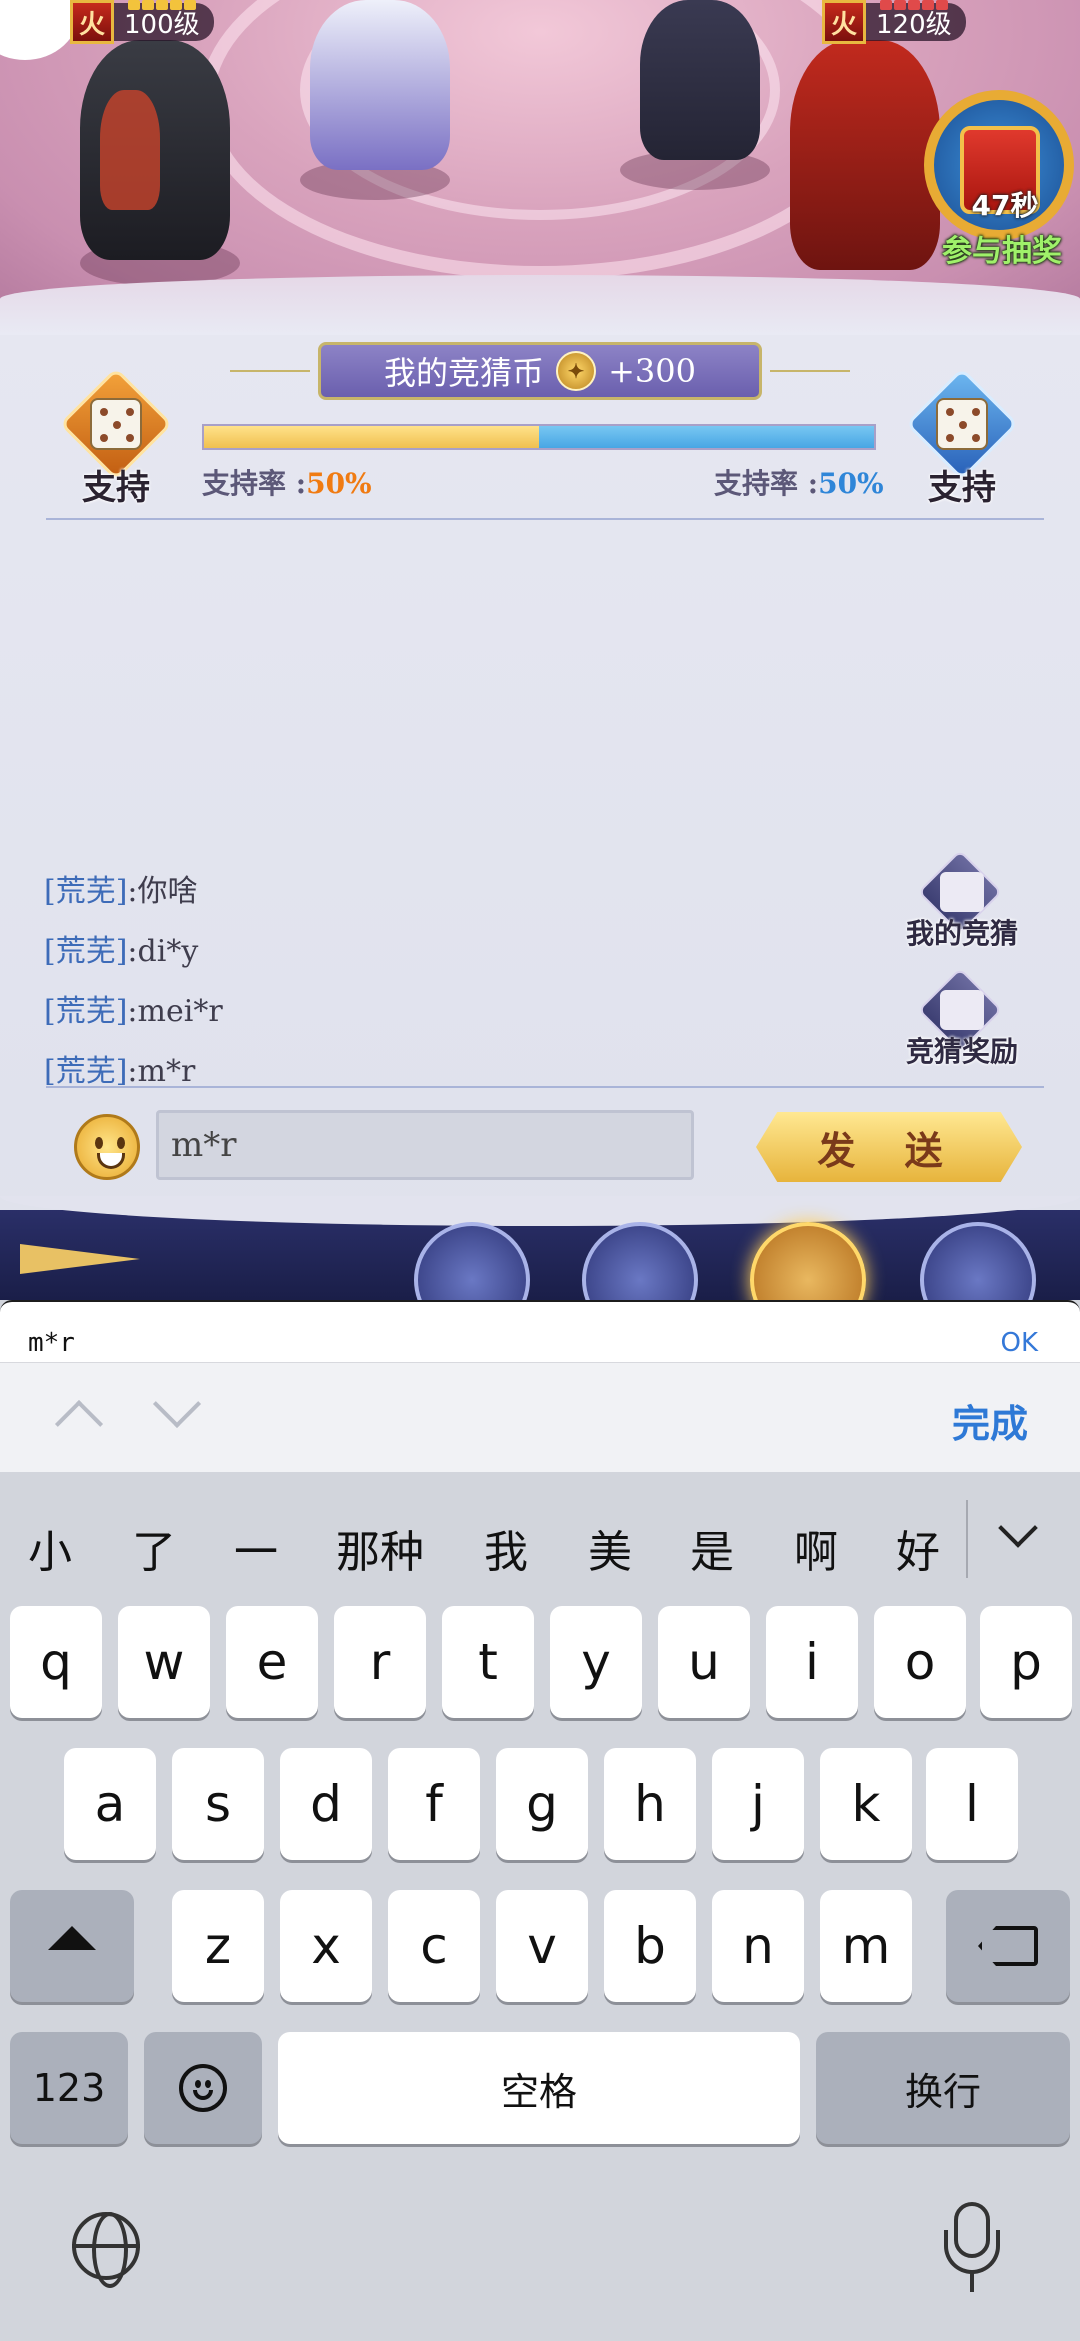 This screenshot has width=1080, height=2341. What do you see at coordinates (218, 1946) in the screenshot?
I see `key-z: z` at bounding box center [218, 1946].